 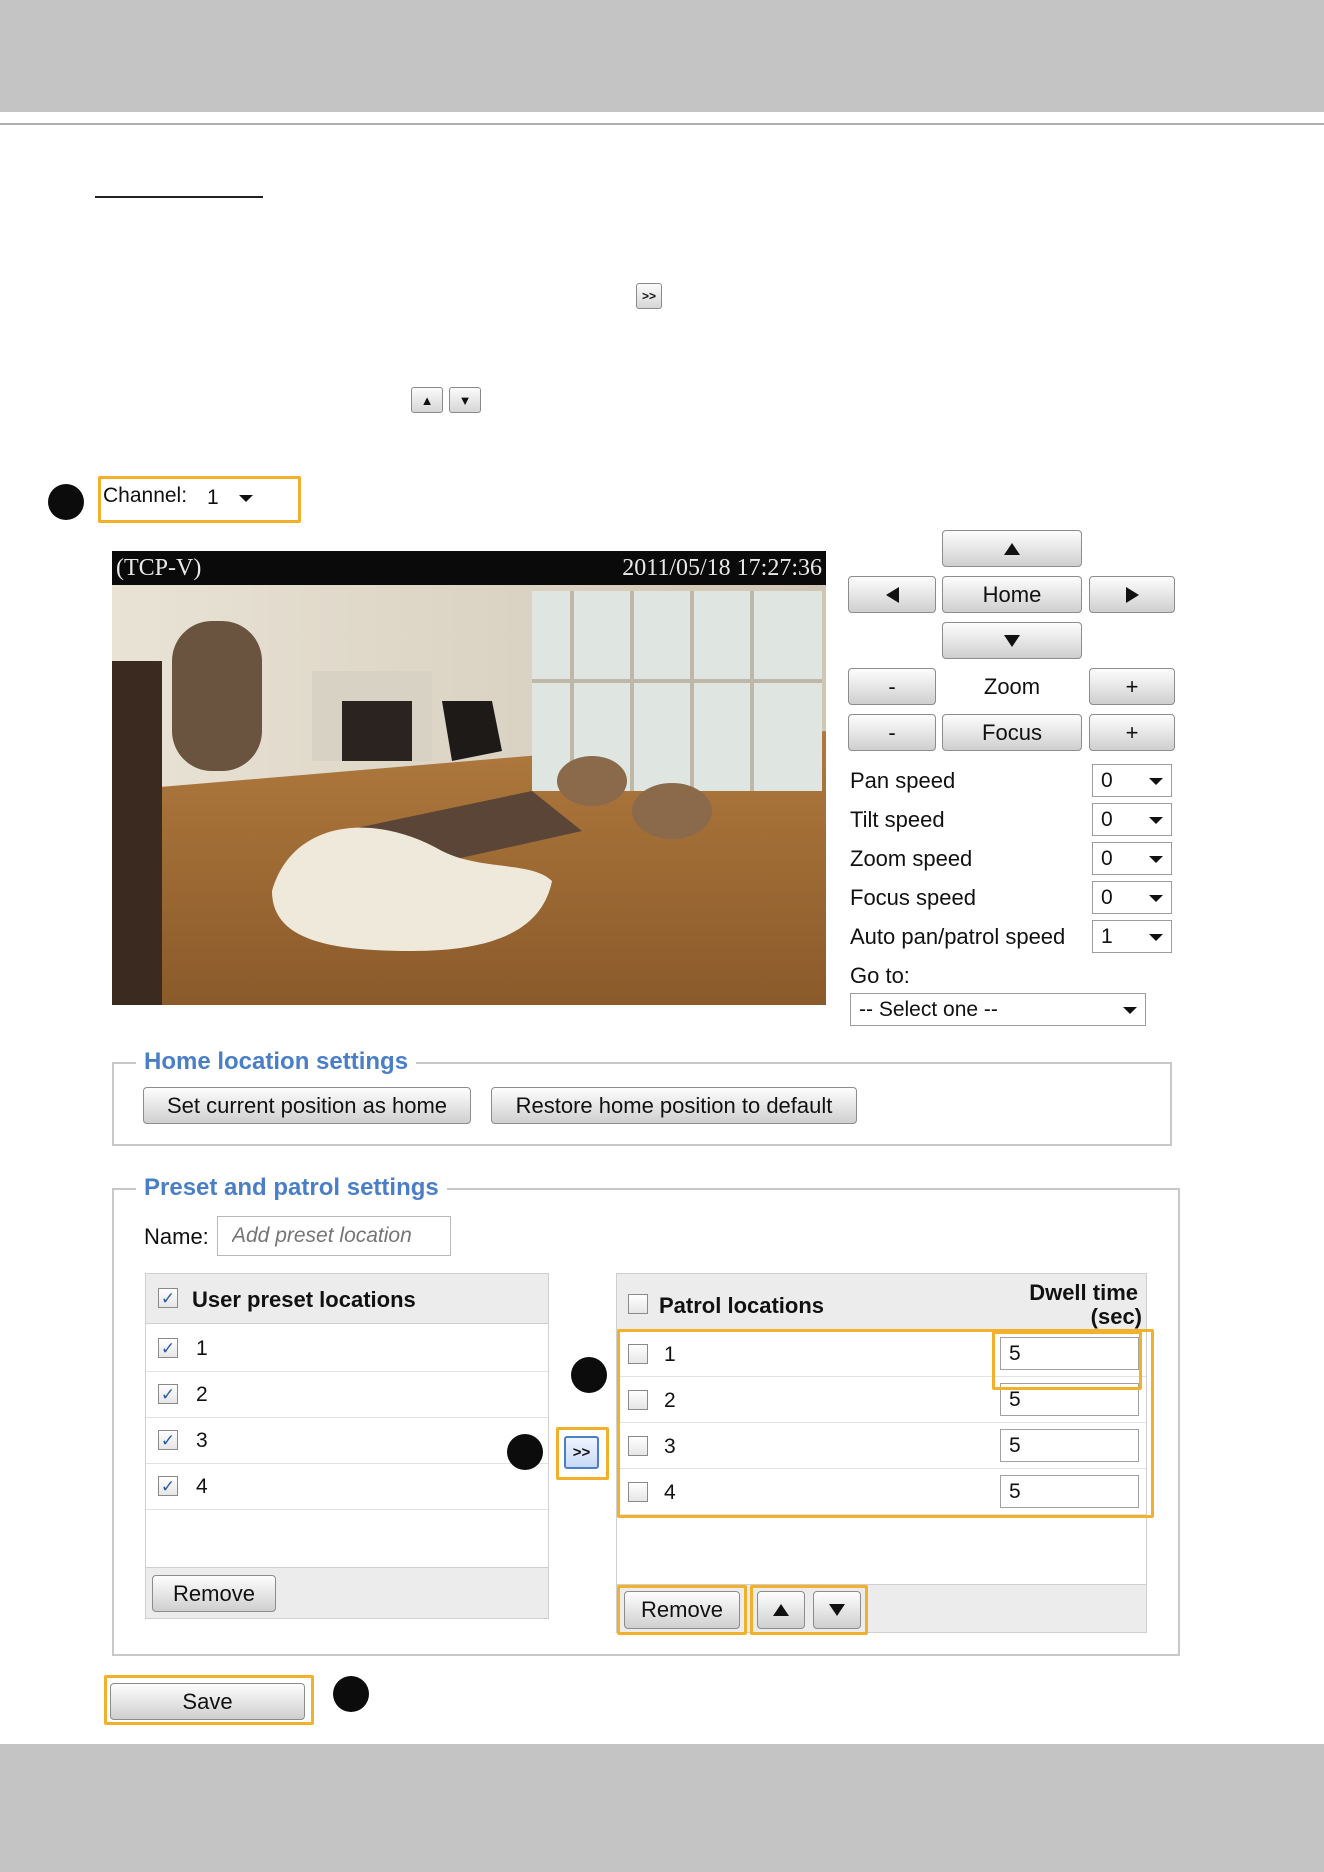 What do you see at coordinates (427, 400) in the screenshot?
I see `inline-up-arrow-icon: ▲` at bounding box center [427, 400].